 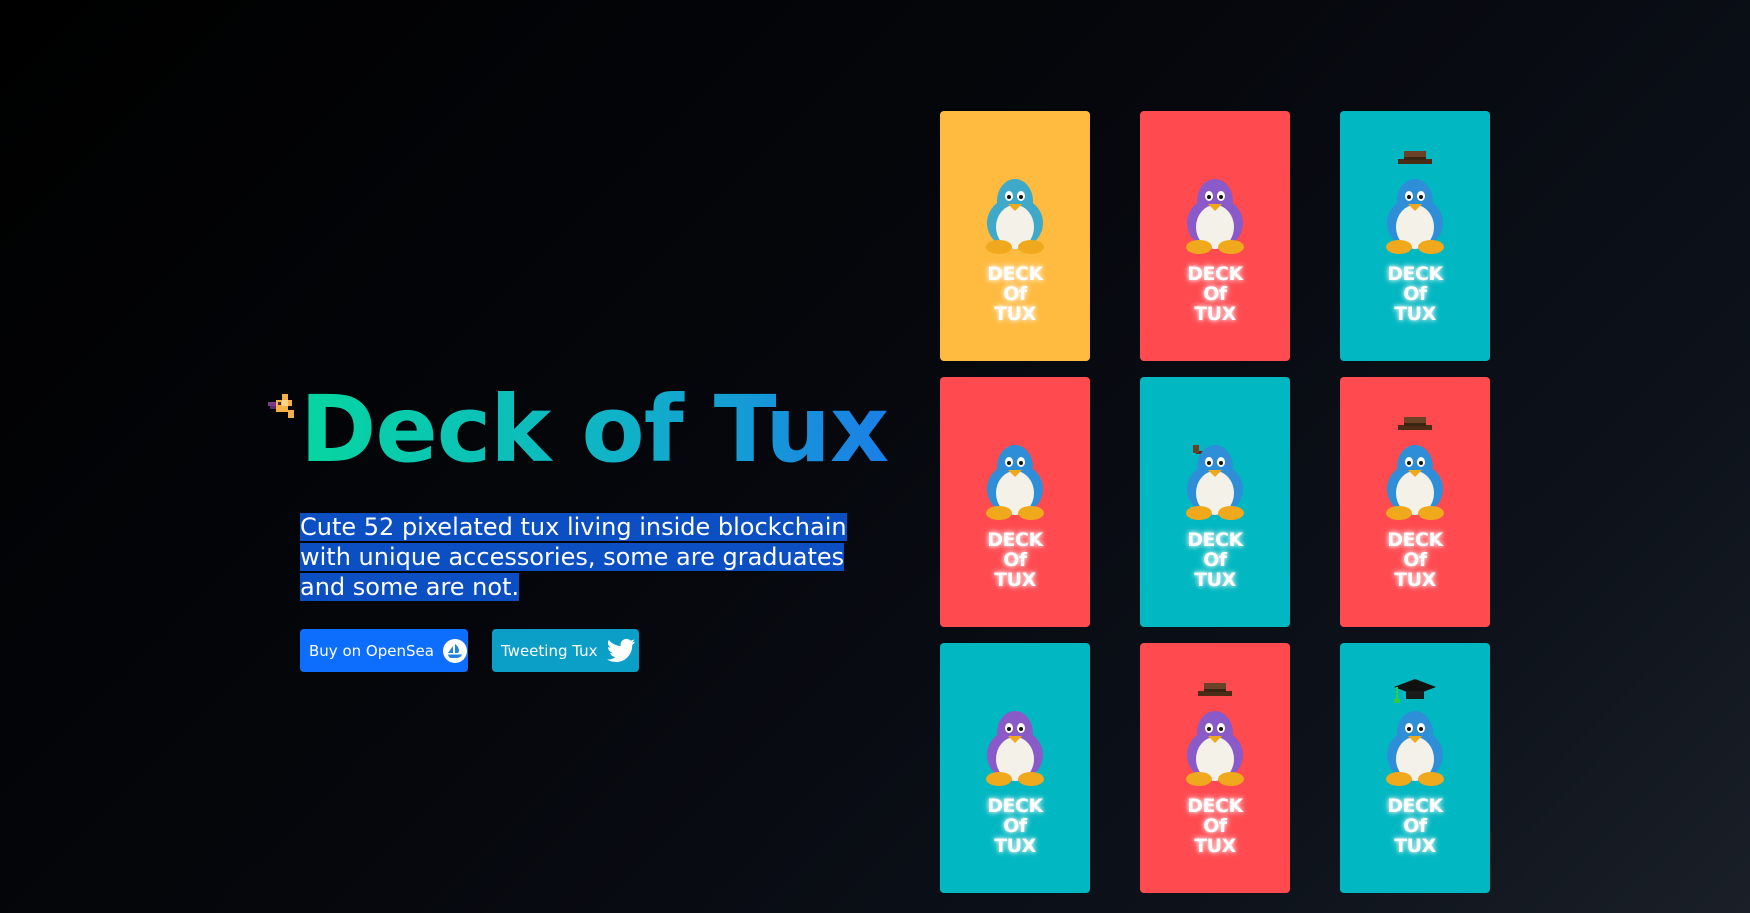 What do you see at coordinates (1415, 691) in the screenshot?
I see `graduation-cap-icon` at bounding box center [1415, 691].